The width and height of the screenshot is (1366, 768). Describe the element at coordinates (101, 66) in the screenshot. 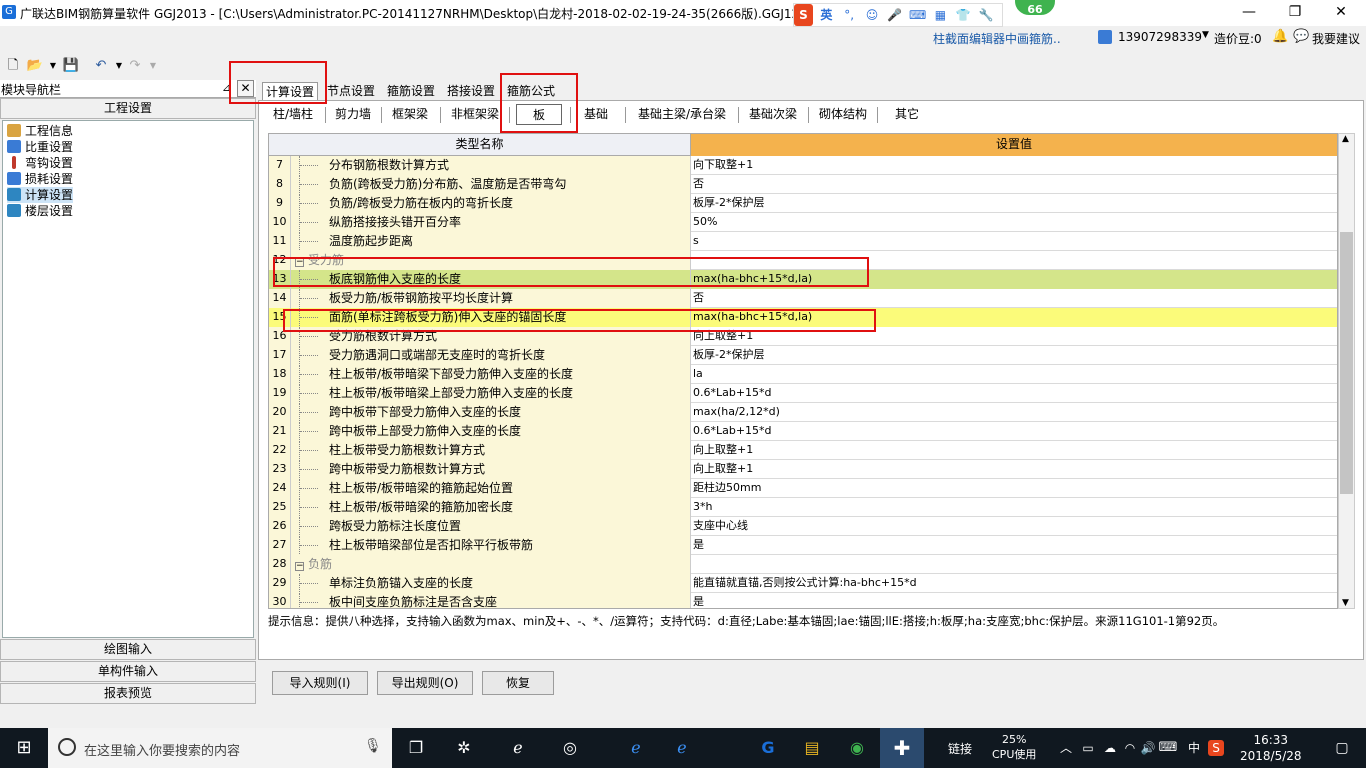

I see `undo-icon: ↶` at that location.